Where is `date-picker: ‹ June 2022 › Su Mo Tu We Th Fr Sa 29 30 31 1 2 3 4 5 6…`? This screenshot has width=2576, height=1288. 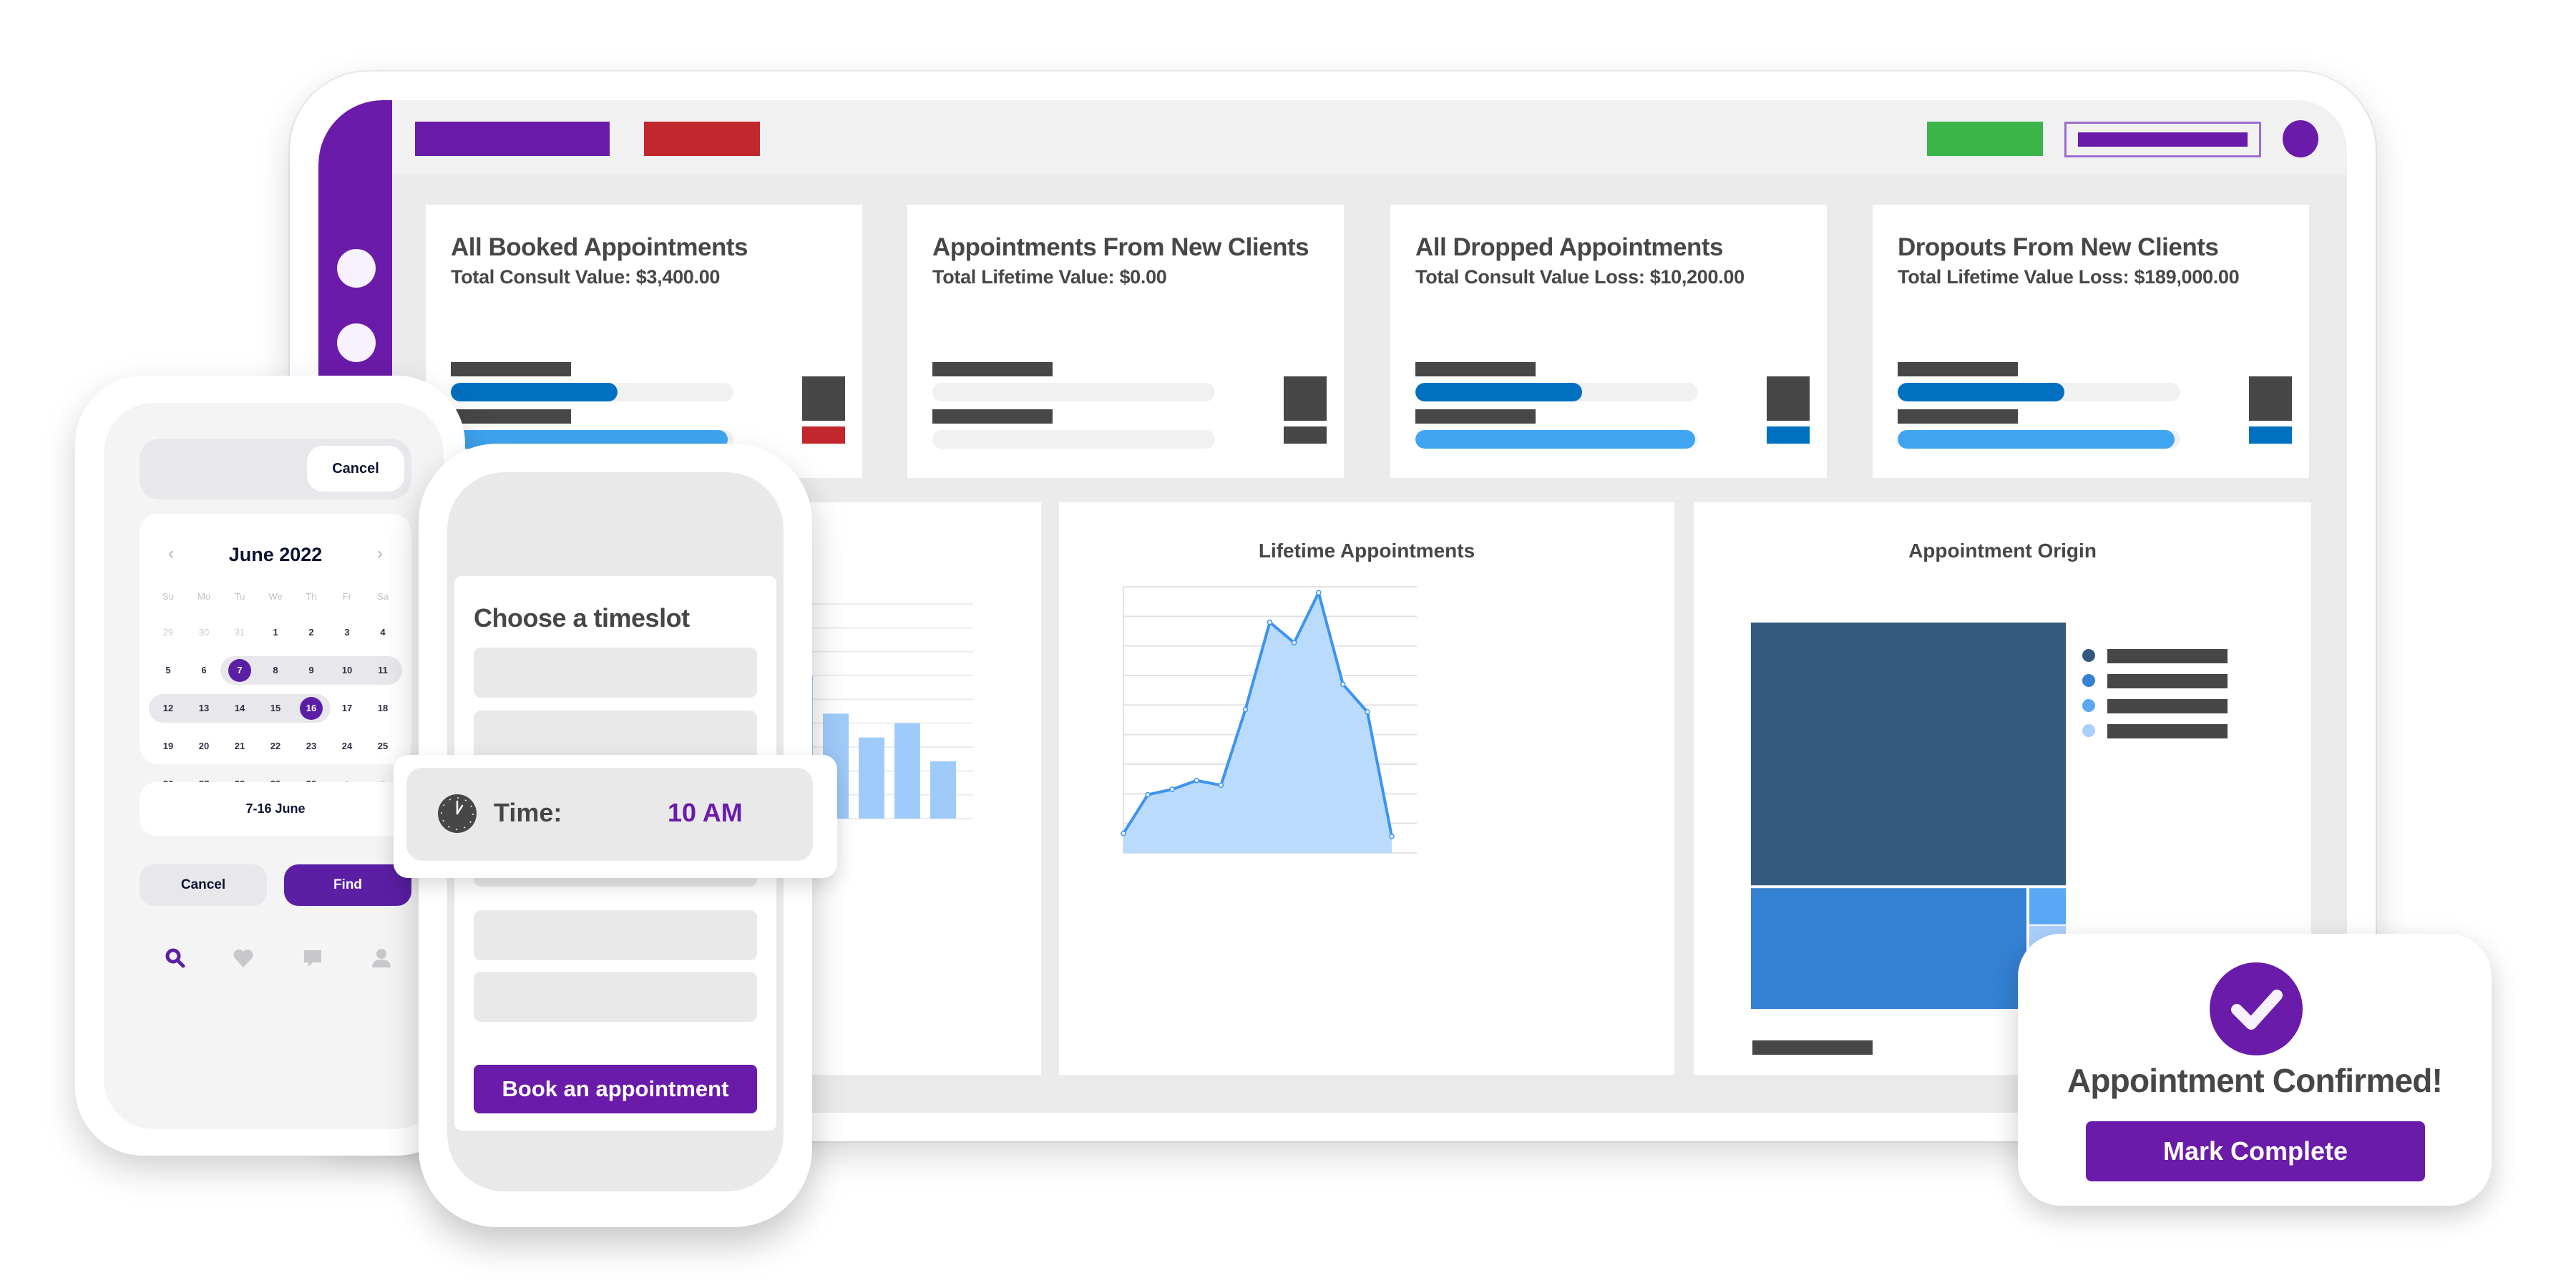 date-picker: ‹ June 2022 › Su Mo Tu We Th Fr Sa 29 30 31 1 2 3 4 5 6… is located at coordinates (275, 651).